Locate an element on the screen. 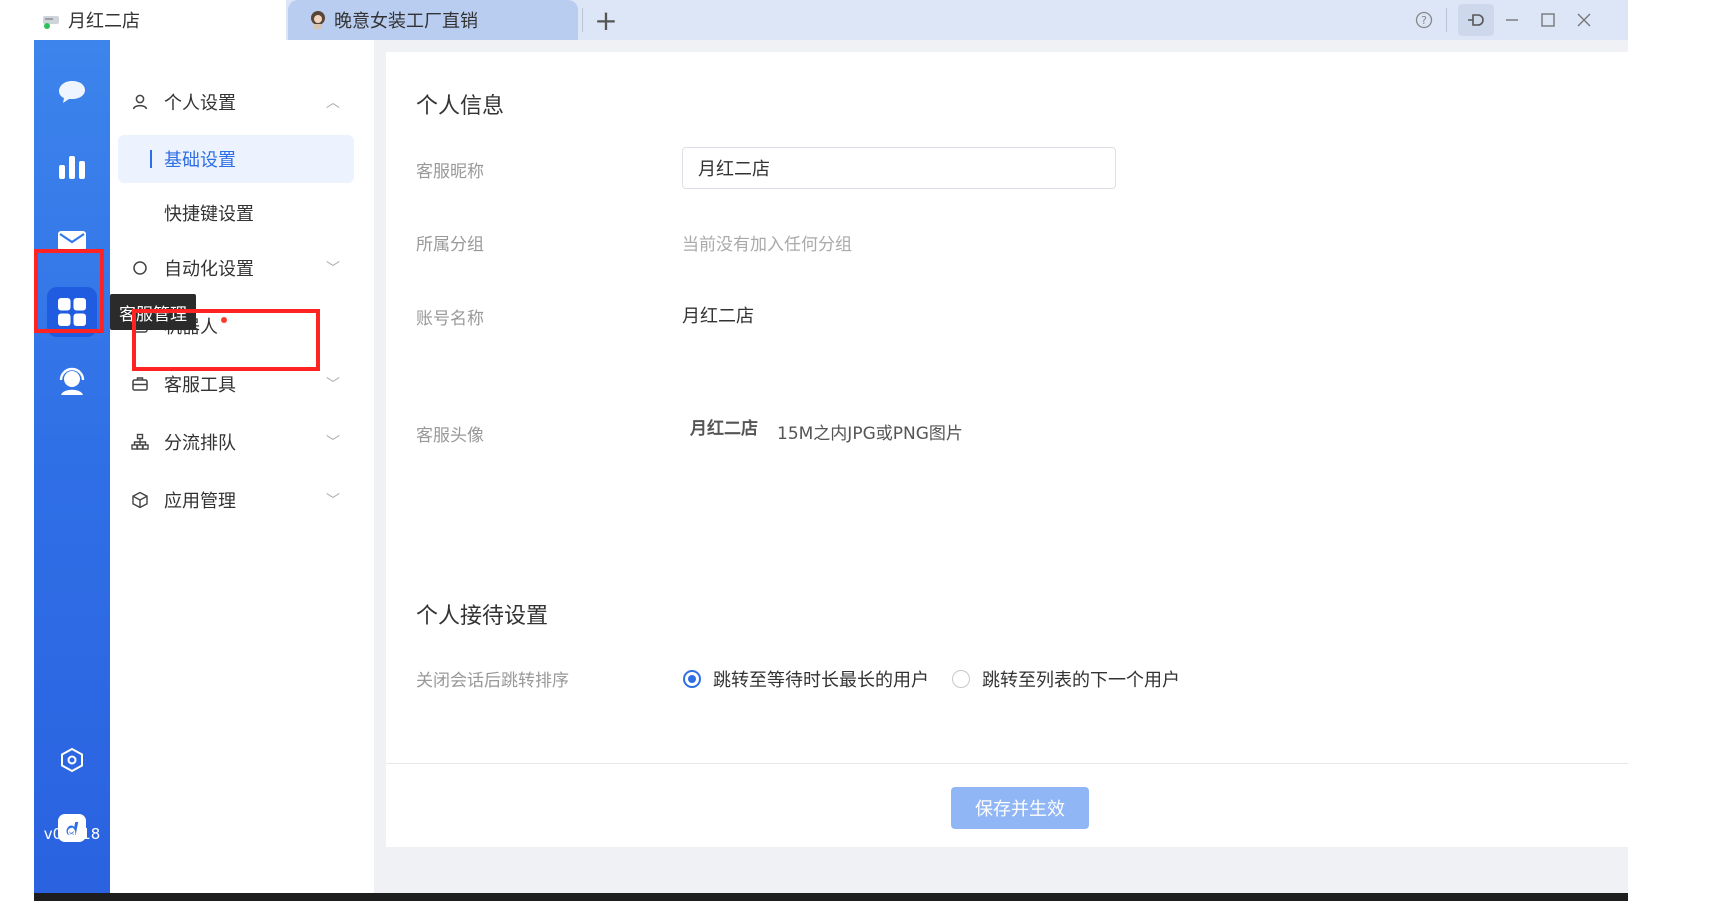 The height and width of the screenshot is (901, 1733). org-chart-icon is located at coordinates (140, 442).